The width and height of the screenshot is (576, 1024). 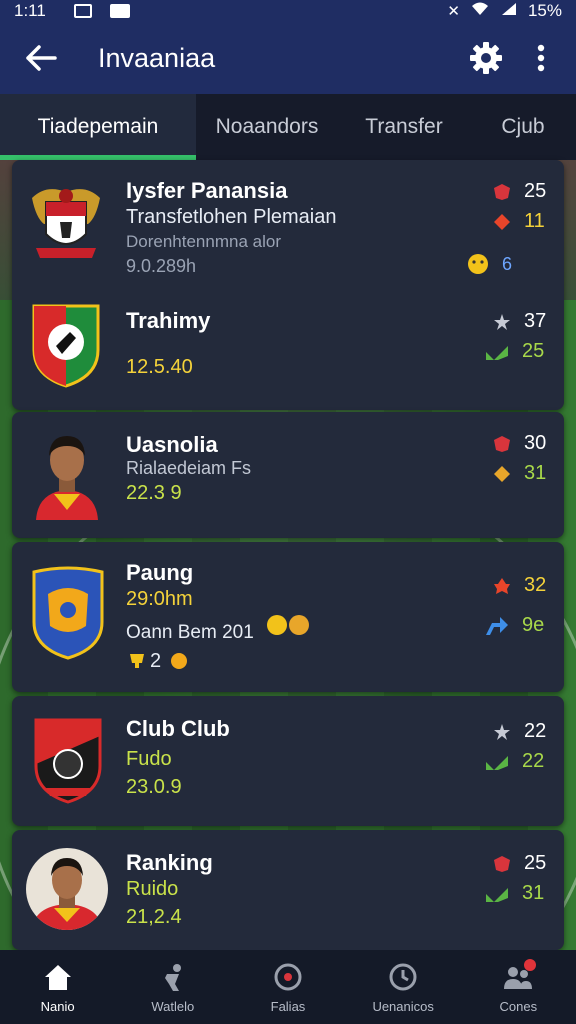 What do you see at coordinates (288, 475) in the screenshot?
I see `player-card: Uasnolia Rialaedeiam Fs 22.3 9 30 31` at bounding box center [288, 475].